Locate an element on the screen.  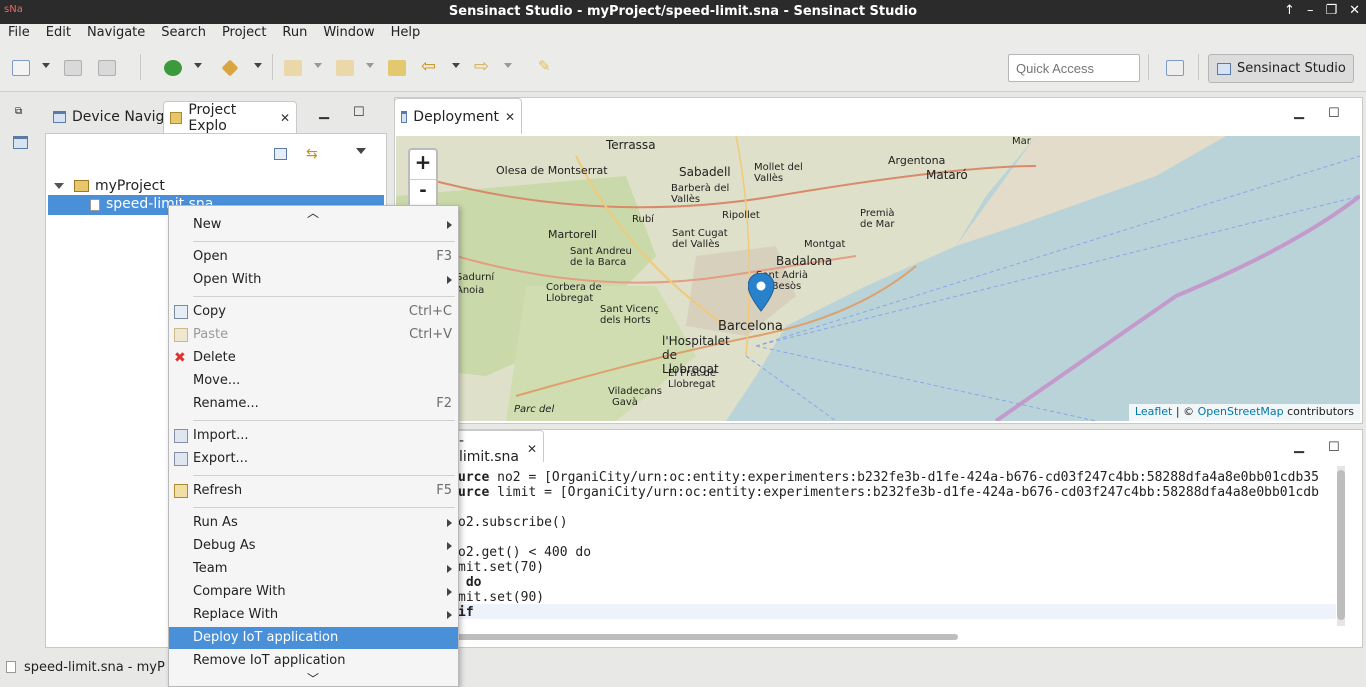
menu-window: Window is located at coordinates (348, 34).